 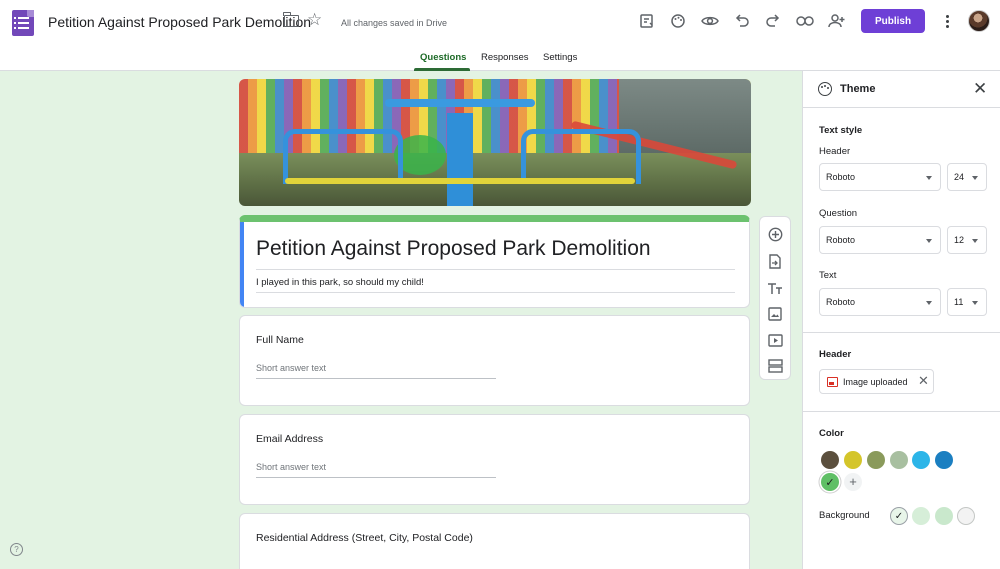 I want to click on header-image-chip-label: Image uploaded, so click(x=875, y=382).